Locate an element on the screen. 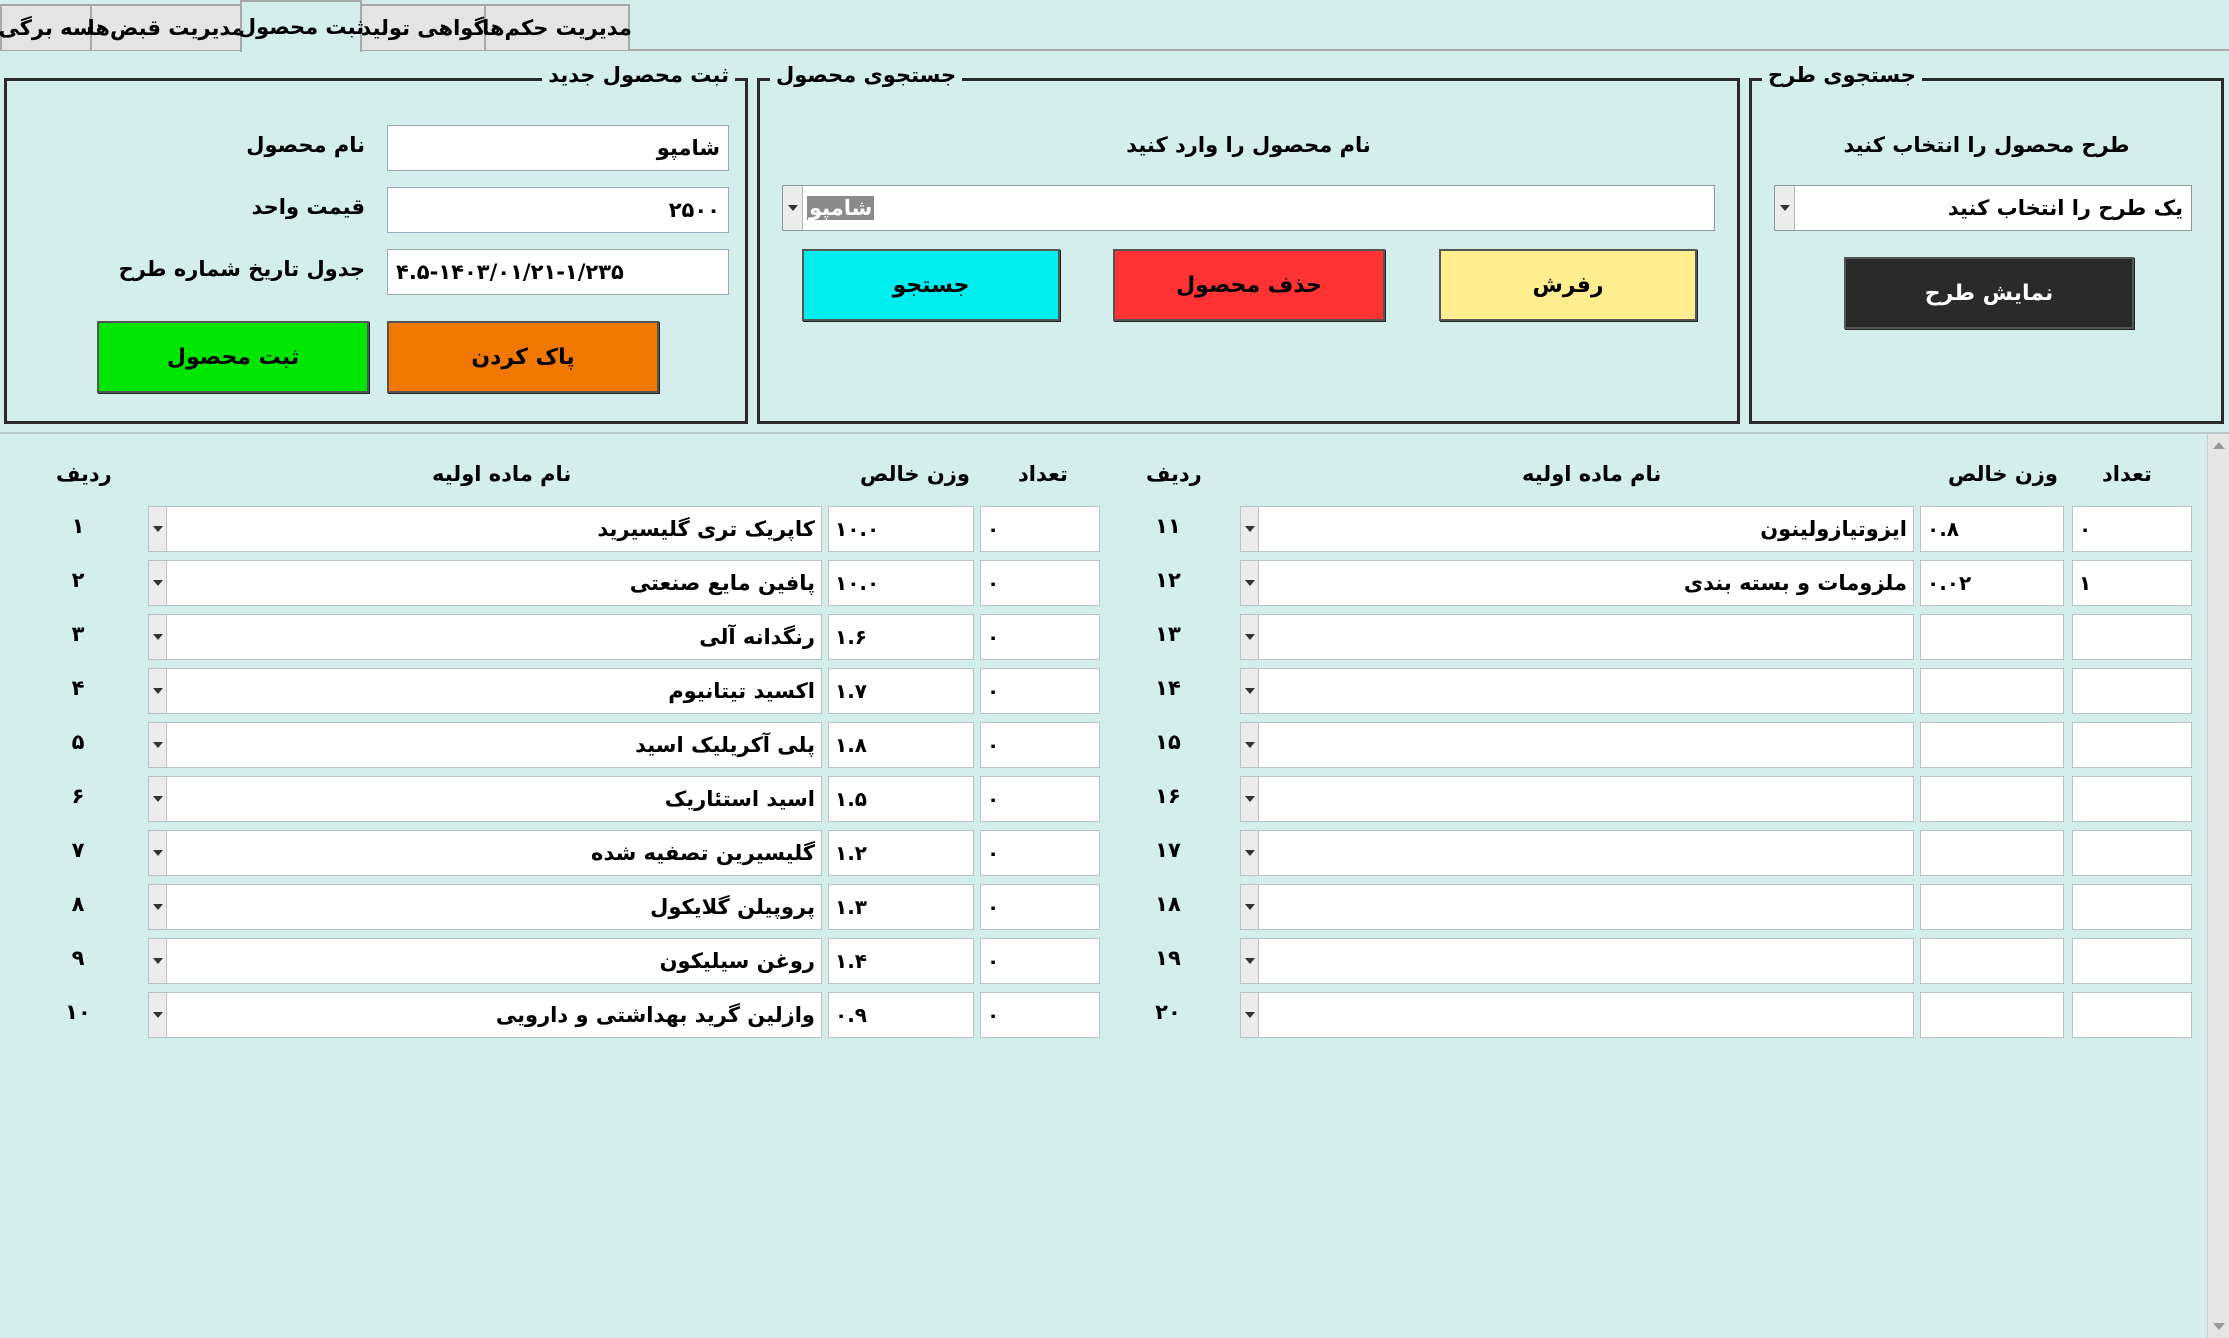 The width and height of the screenshot is (2229, 1338). product-search-combo: شامپو is located at coordinates (1248, 208).